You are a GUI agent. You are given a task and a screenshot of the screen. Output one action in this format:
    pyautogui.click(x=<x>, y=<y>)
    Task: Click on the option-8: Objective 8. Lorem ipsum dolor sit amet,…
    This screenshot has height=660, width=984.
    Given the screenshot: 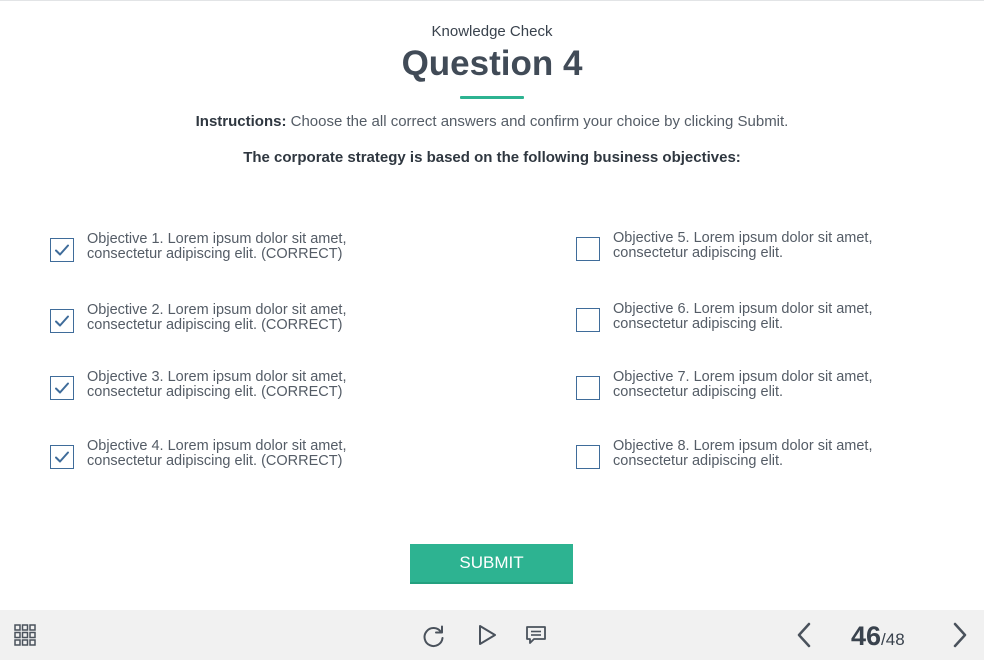 What is the action you would take?
    pyautogui.click(x=754, y=454)
    